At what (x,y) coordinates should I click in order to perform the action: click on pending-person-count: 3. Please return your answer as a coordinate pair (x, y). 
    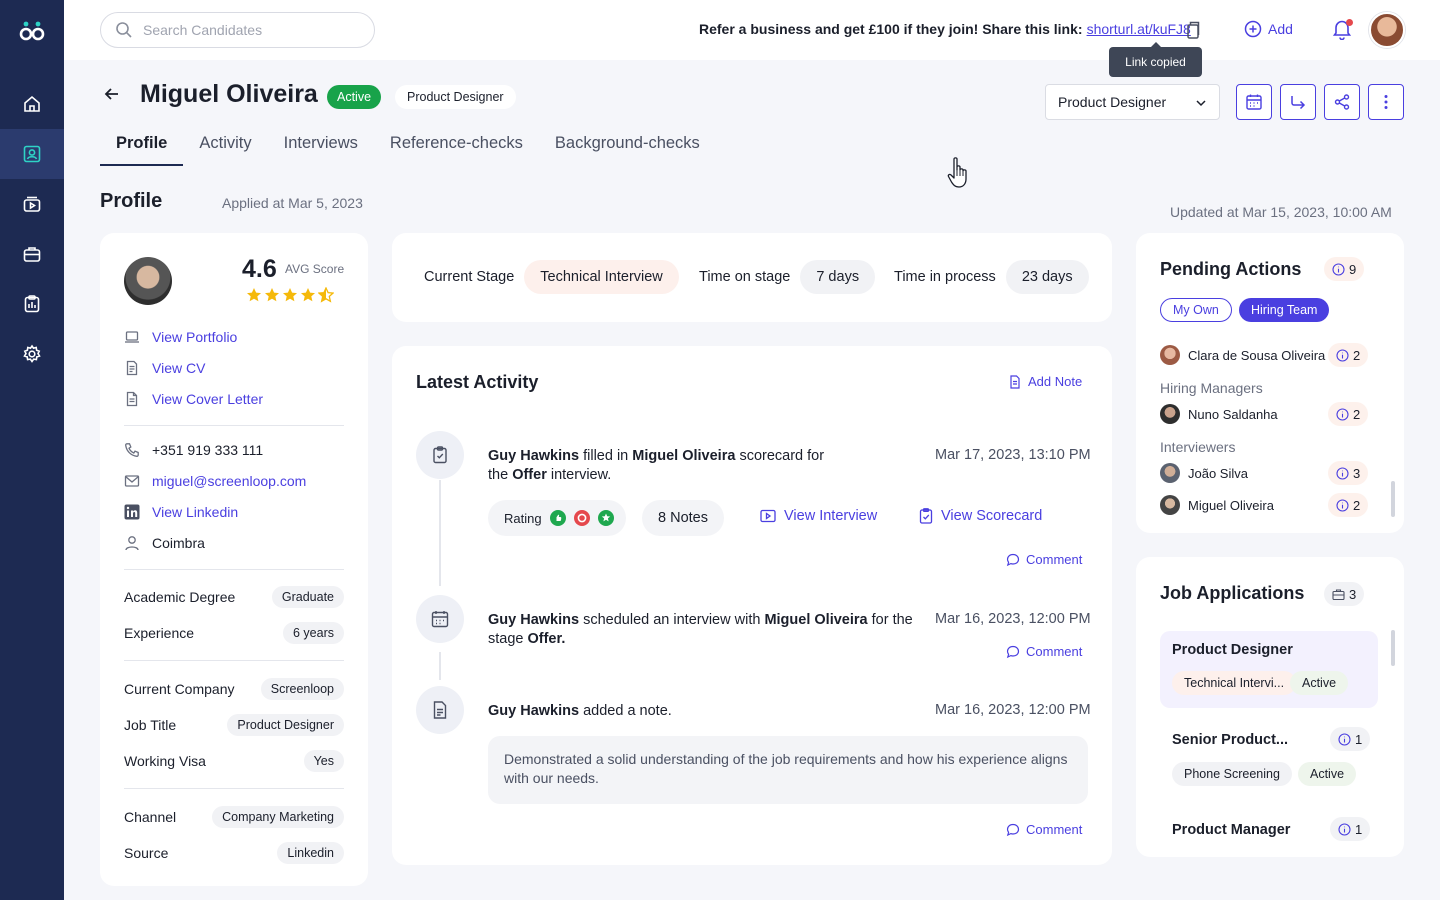
    Looking at the image, I should click on (1348, 473).